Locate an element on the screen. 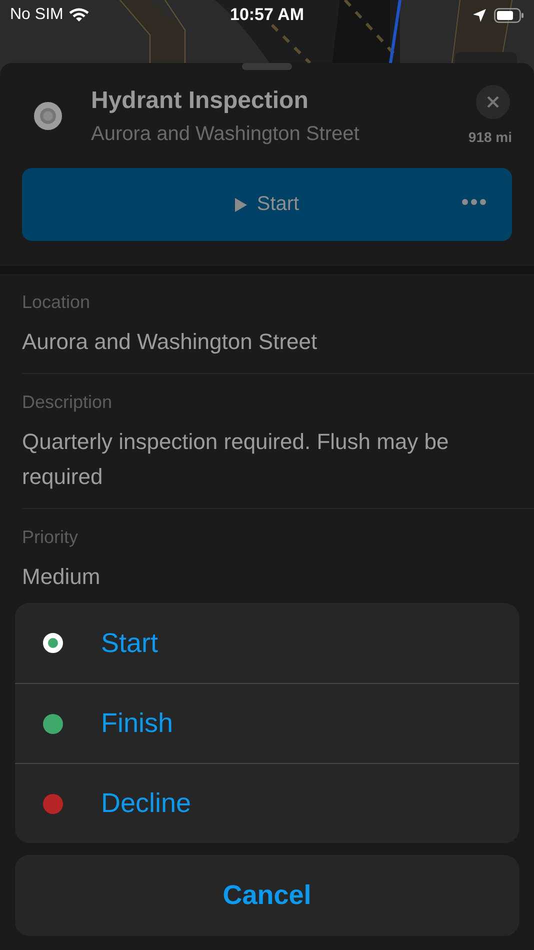 The image size is (534, 950). close-button is located at coordinates (493, 102).